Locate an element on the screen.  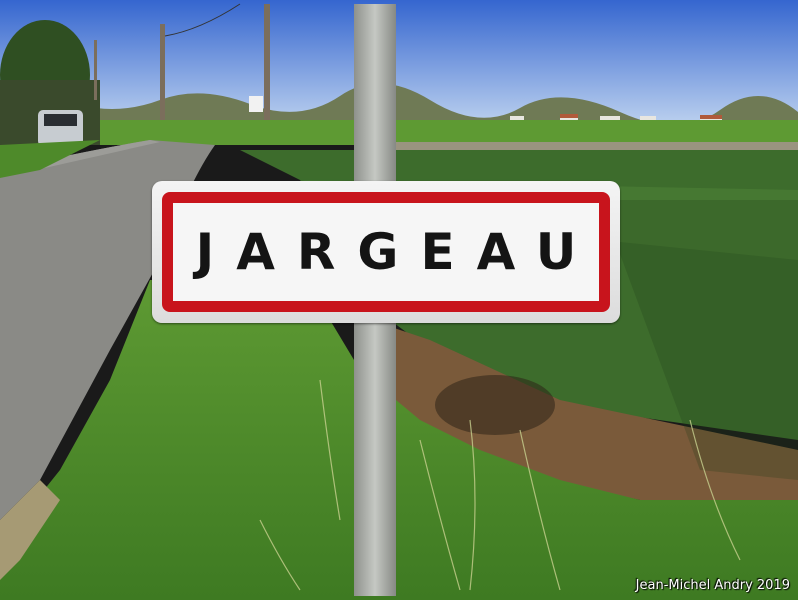
distant-field is located at coordinates (449, 132).